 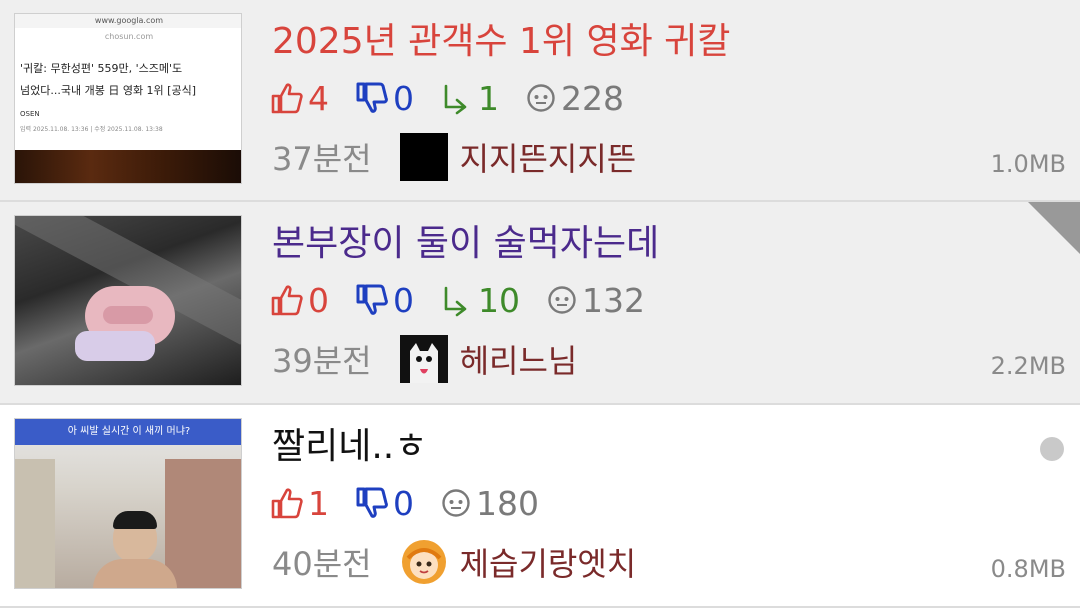 What do you see at coordinates (1052, 449) in the screenshot?
I see `status-dot` at bounding box center [1052, 449].